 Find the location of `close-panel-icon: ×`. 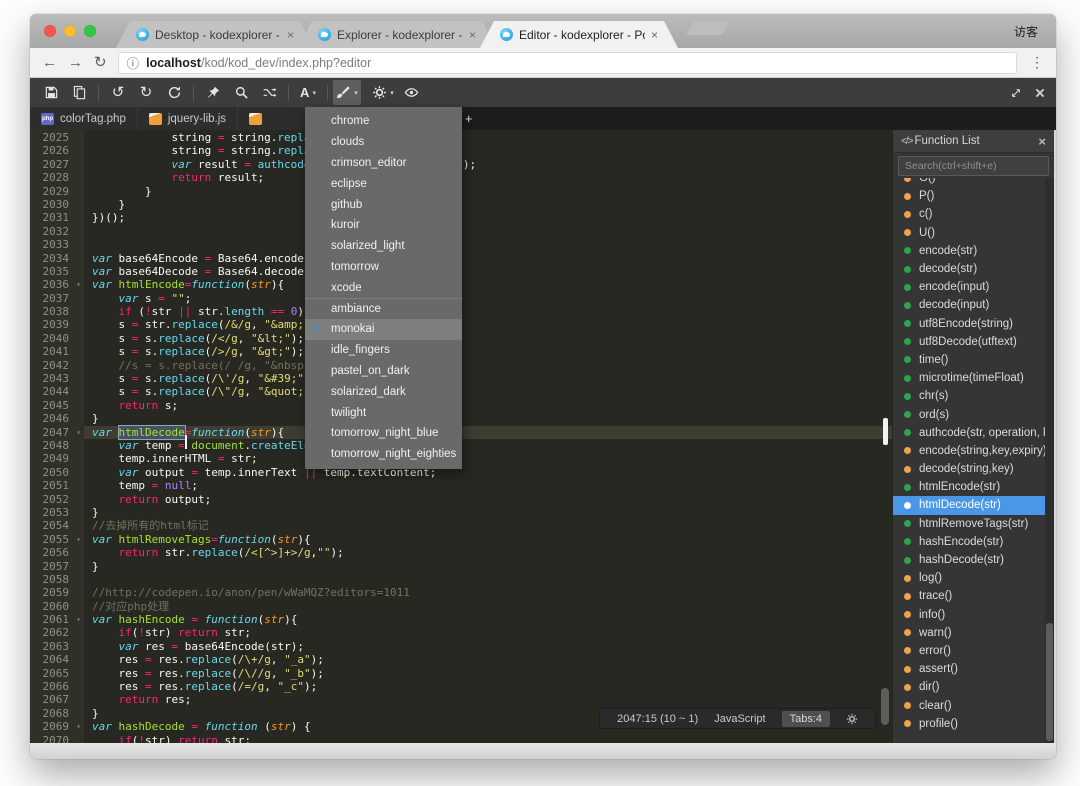

close-panel-icon: × is located at coordinates (1042, 141).